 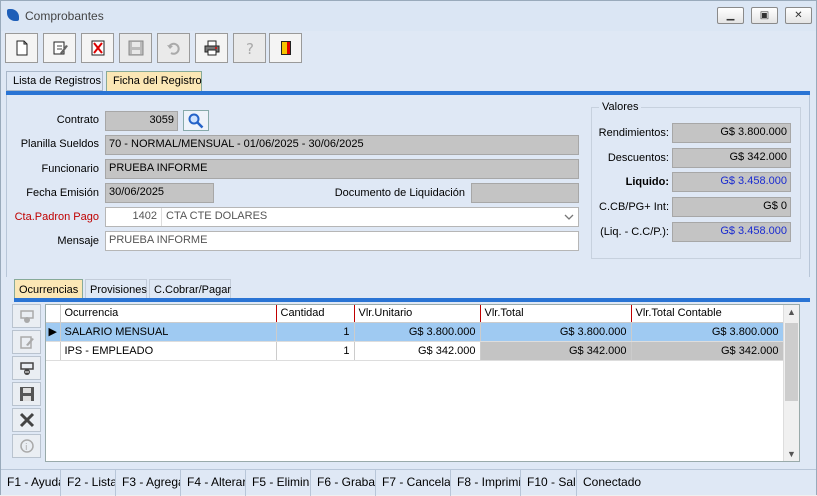 I want to click on column-header-vlr-total-contable: Vlr.Total Contable, so click(x=707, y=314).